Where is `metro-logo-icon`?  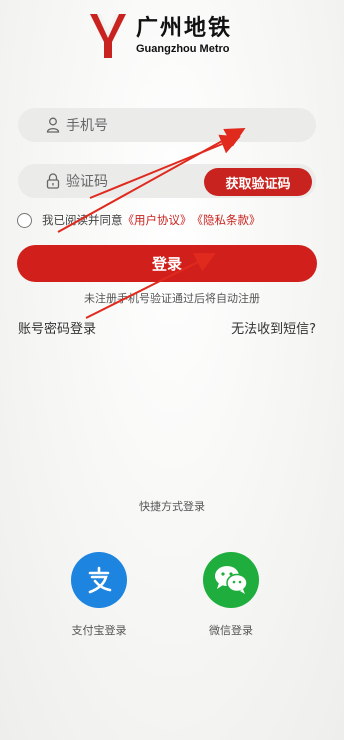 metro-logo-icon is located at coordinates (108, 36).